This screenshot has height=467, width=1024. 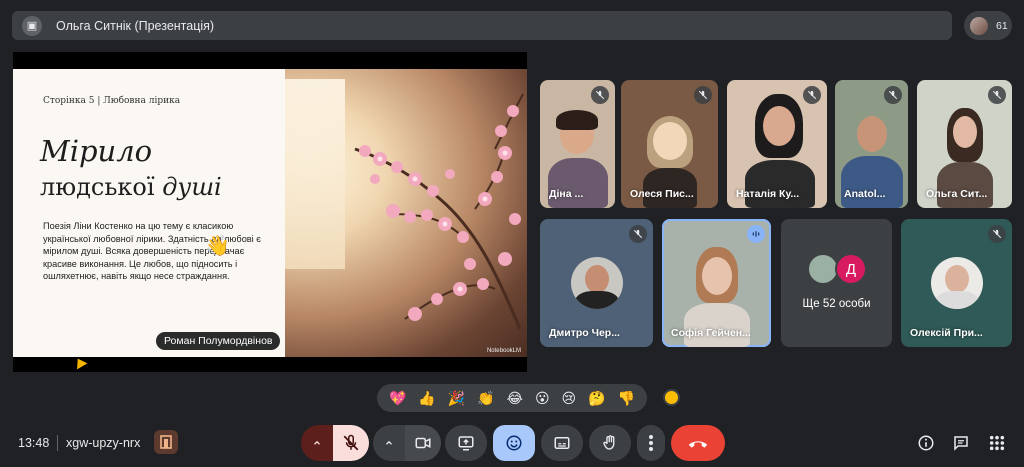 I want to click on meeting-code: xgw-upzy-nrx, so click(x=103, y=443).